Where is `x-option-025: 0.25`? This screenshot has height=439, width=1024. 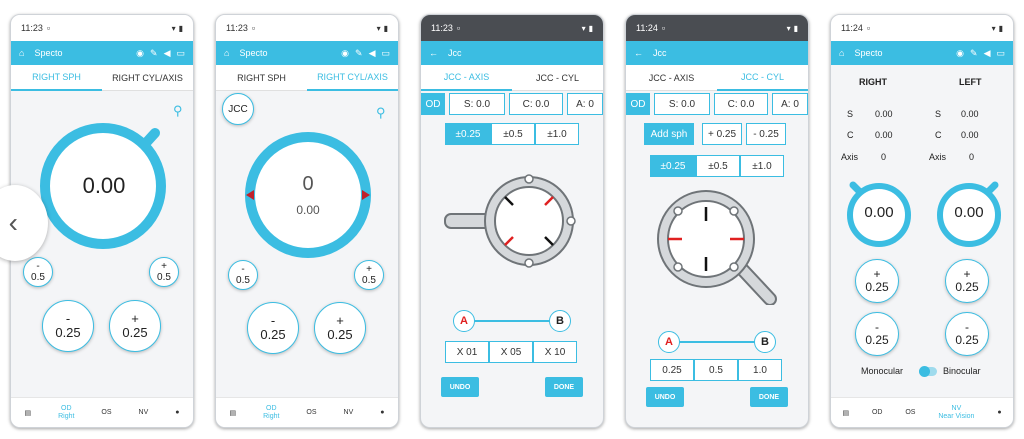
x-option-025: 0.25 is located at coordinates (672, 370).